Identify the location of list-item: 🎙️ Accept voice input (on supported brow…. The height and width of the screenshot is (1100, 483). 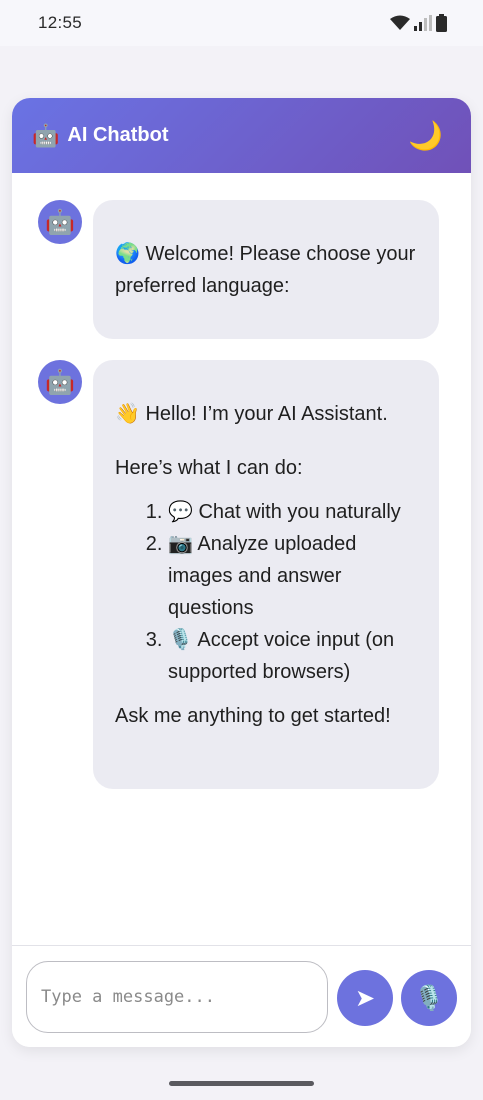
(292, 656).